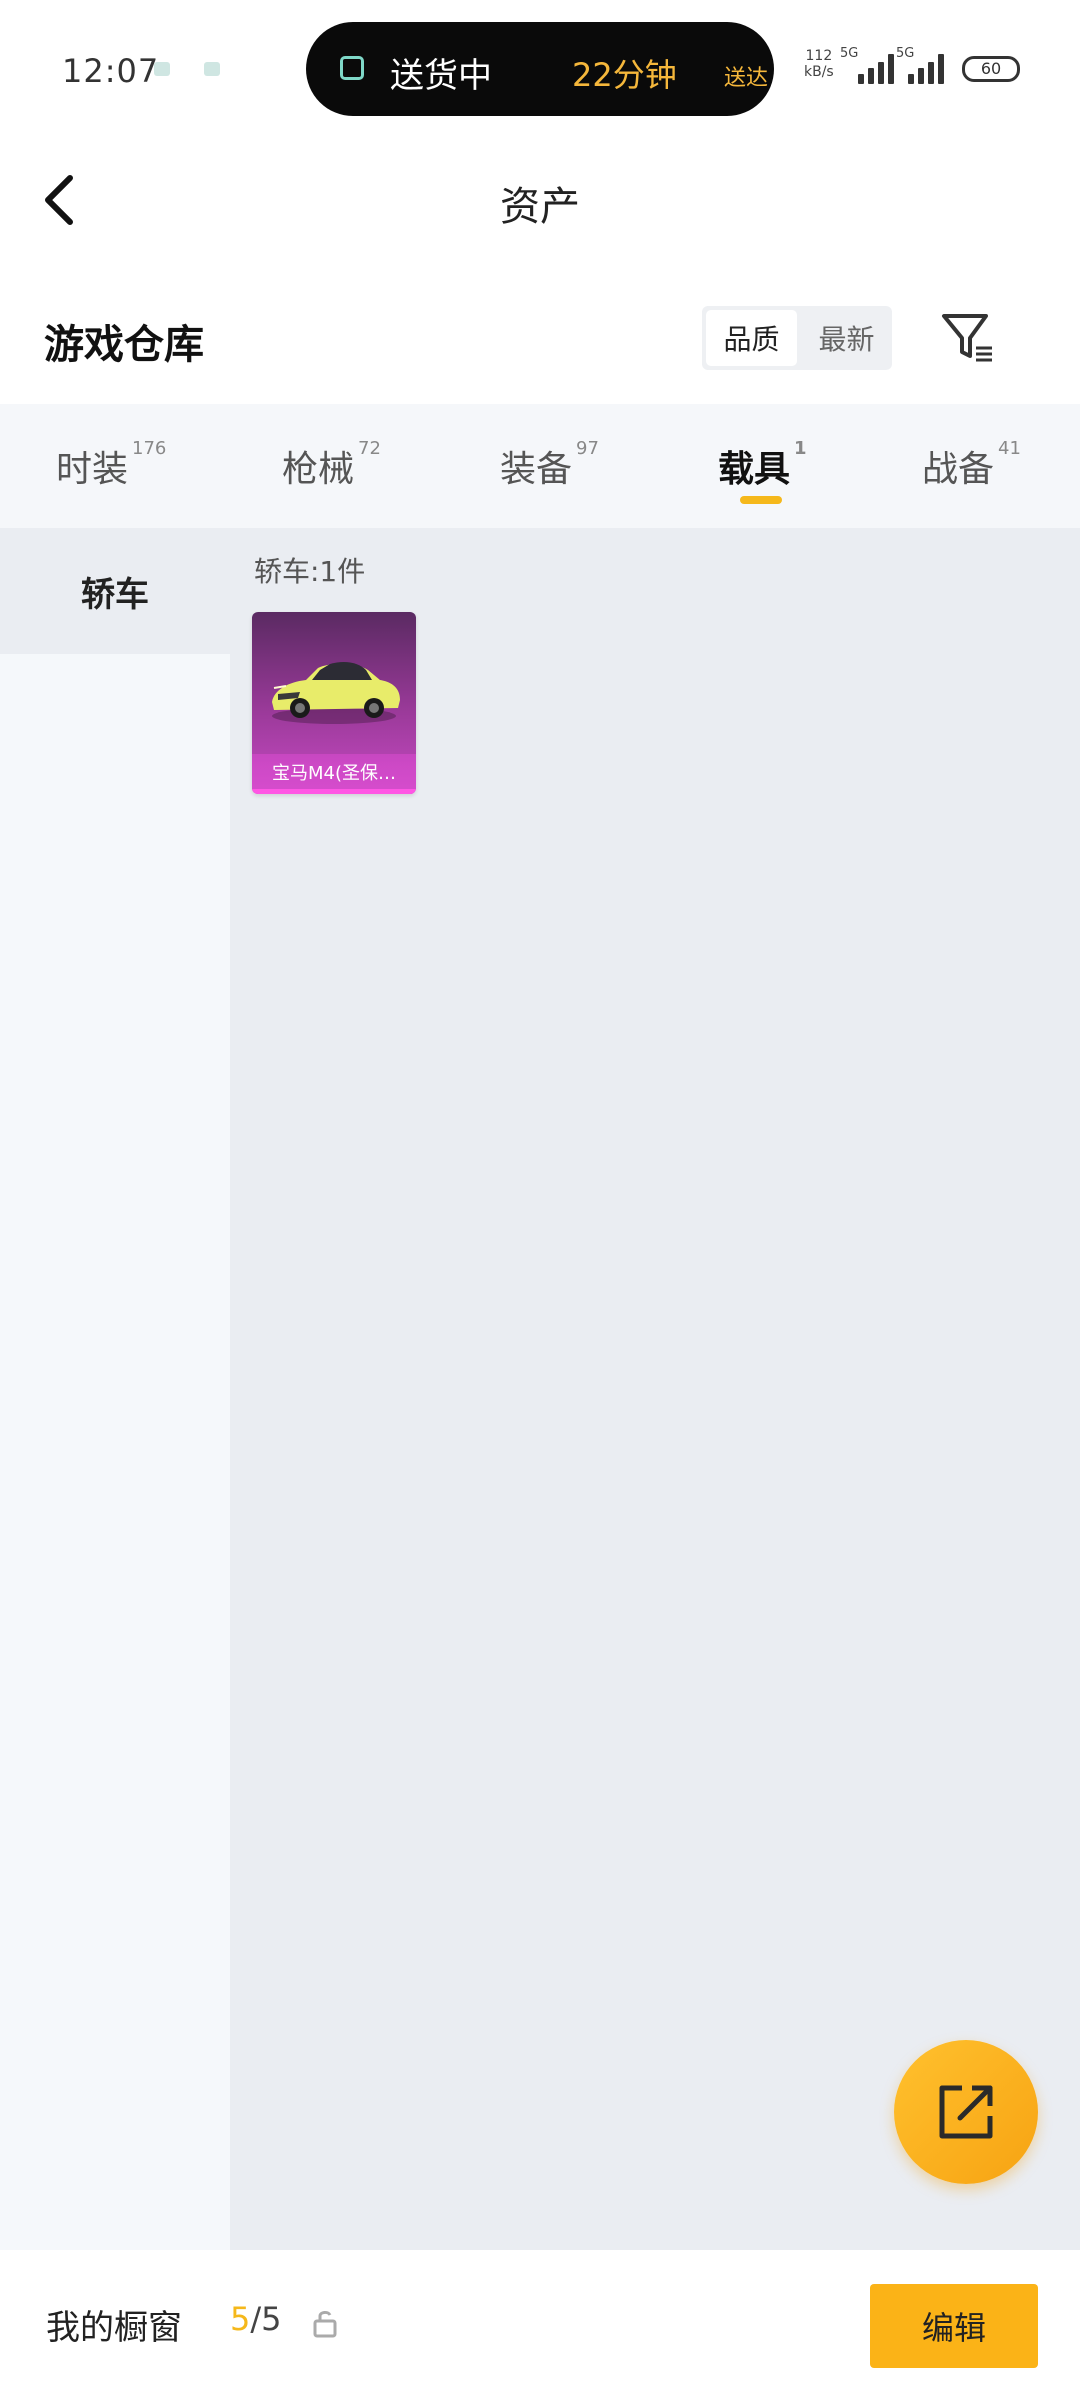 Image resolution: width=1080 pixels, height=2400 pixels. I want to click on showcase-count-total: /5, so click(266, 2319).